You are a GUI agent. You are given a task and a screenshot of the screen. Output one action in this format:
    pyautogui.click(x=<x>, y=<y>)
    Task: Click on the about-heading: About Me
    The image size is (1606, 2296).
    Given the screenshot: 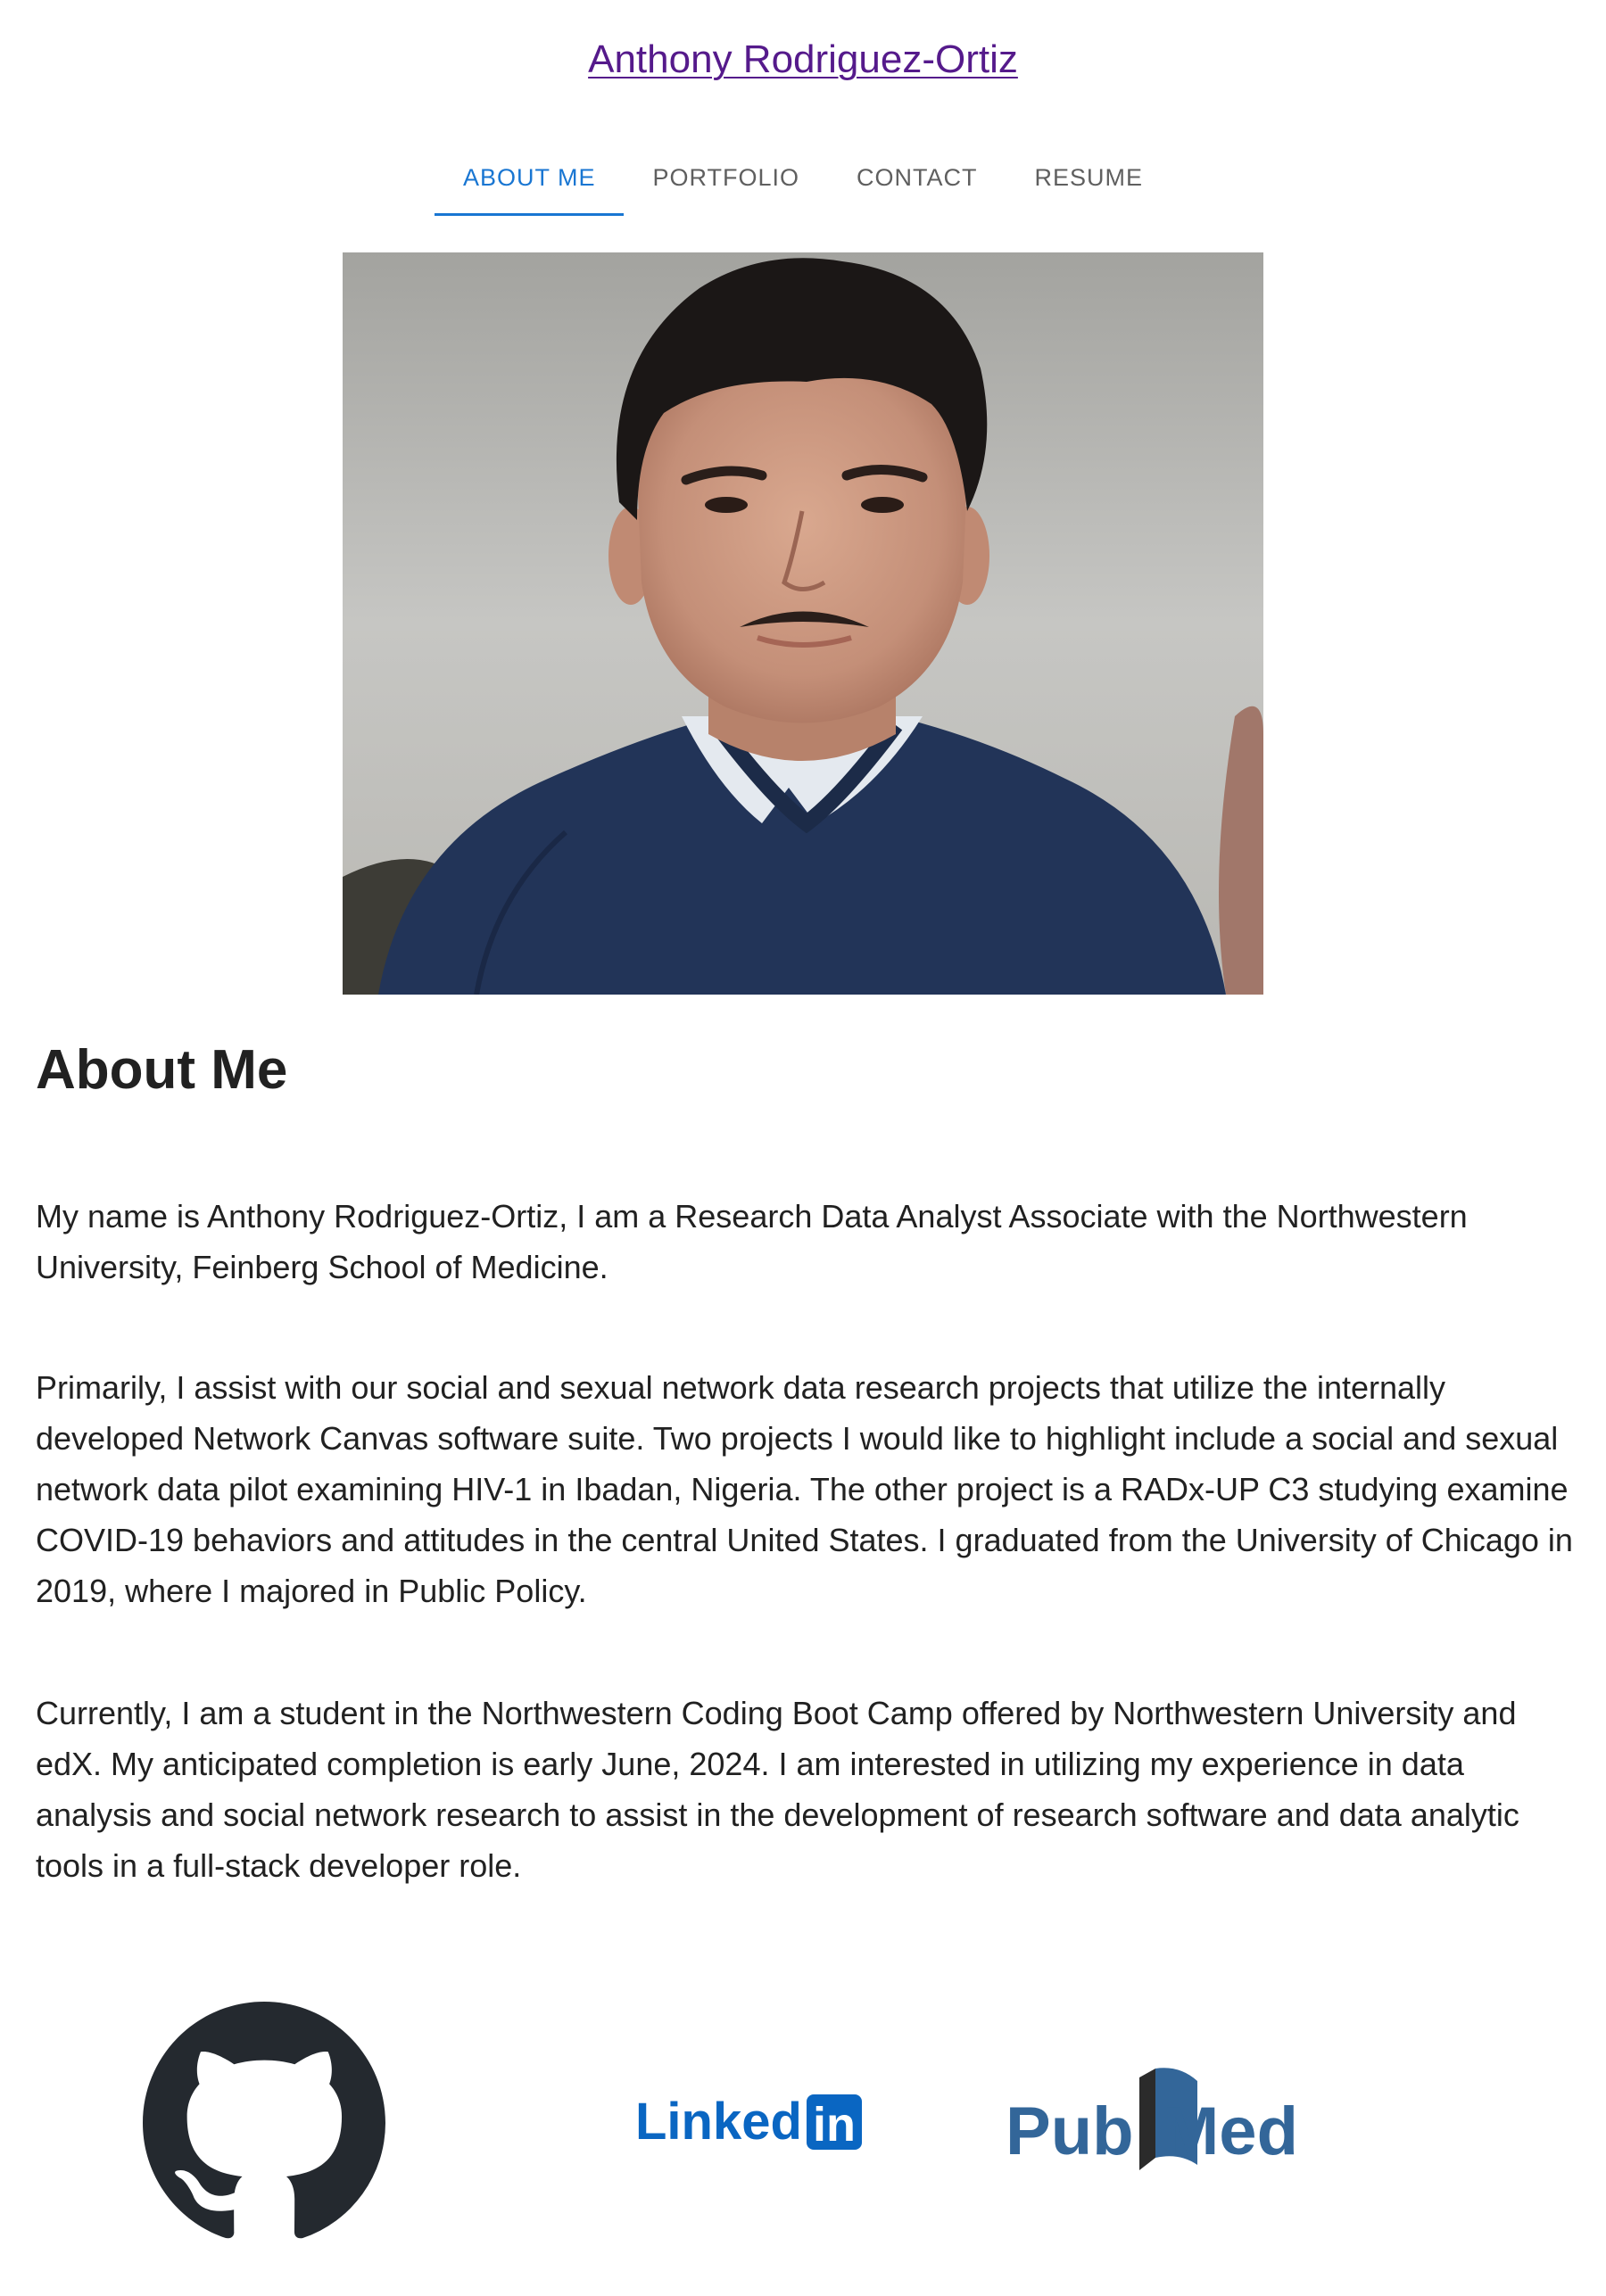 What is the action you would take?
    pyautogui.click(x=162, y=1070)
    